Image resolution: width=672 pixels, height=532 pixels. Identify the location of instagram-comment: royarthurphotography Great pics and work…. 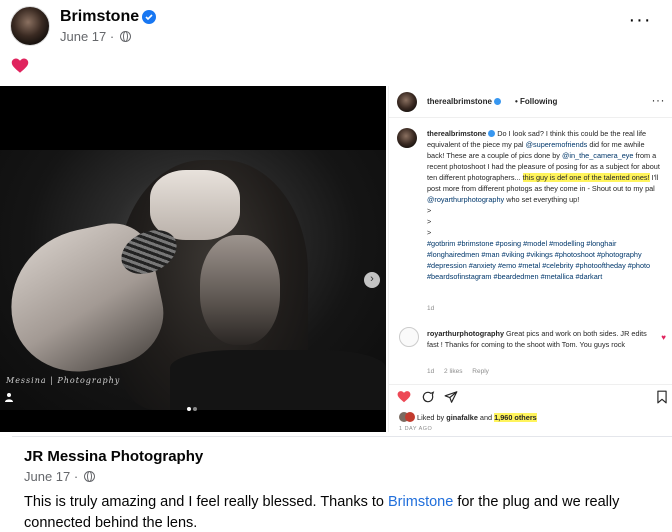
(541, 339).